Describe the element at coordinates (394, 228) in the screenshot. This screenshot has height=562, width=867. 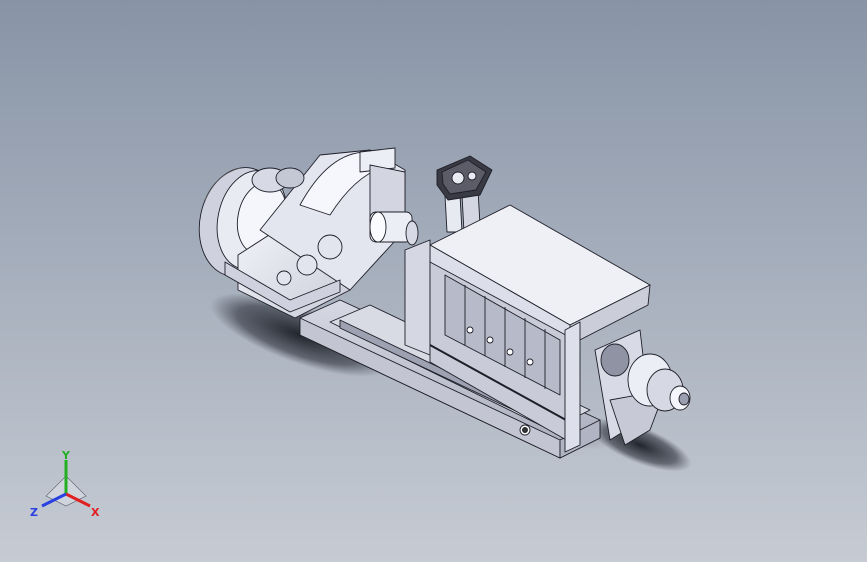
I see `coupling-shaft` at that location.